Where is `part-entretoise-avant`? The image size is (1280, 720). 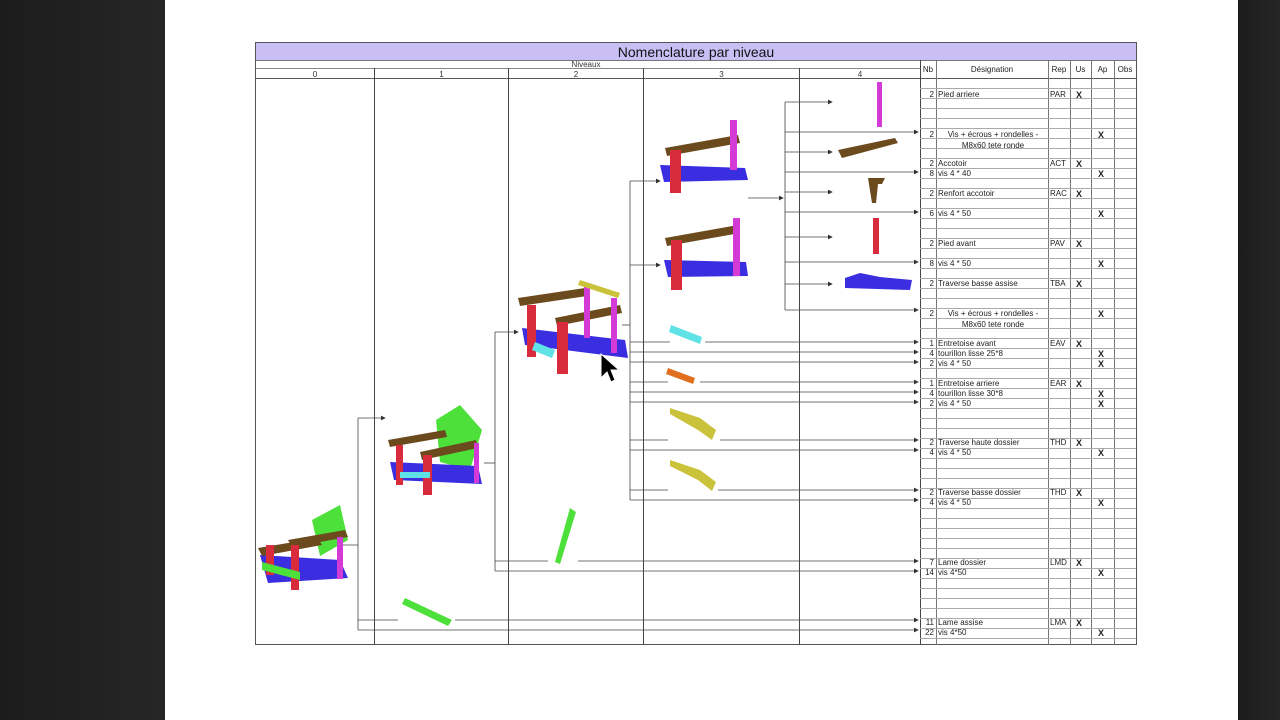 part-entretoise-avant is located at coordinates (685, 334).